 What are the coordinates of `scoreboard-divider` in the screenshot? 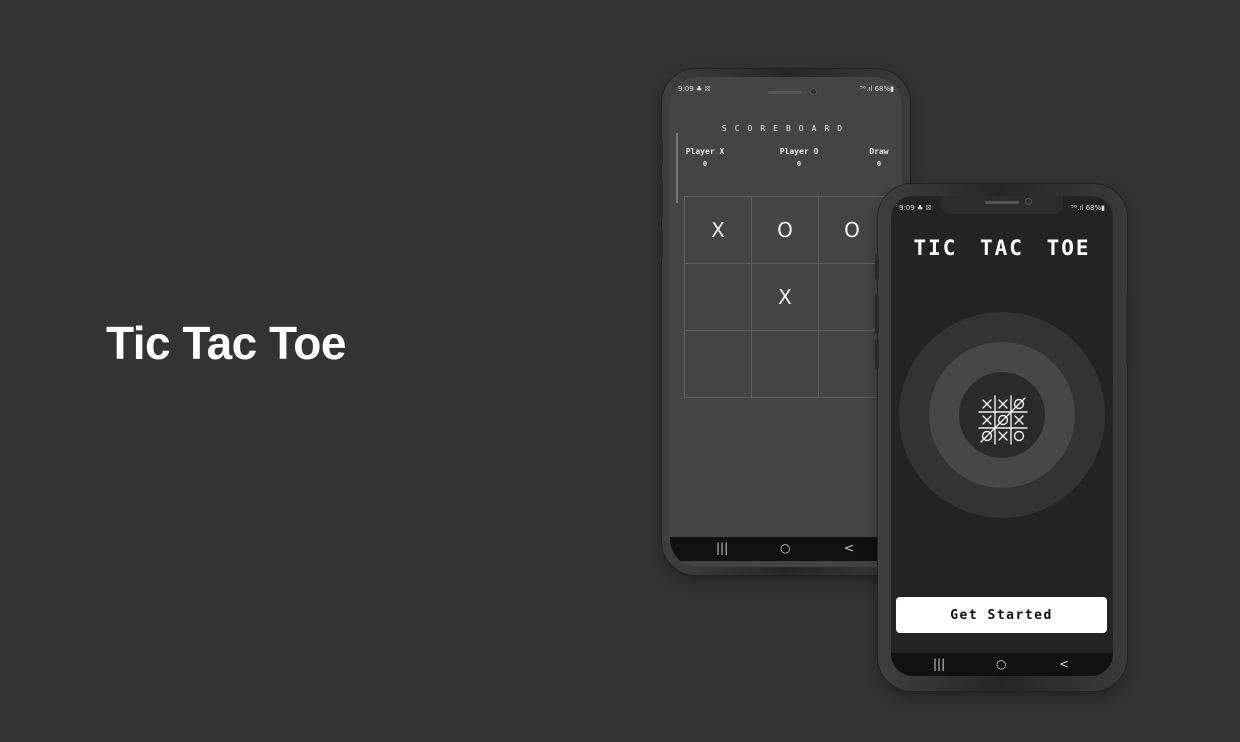 It's located at (677, 168).